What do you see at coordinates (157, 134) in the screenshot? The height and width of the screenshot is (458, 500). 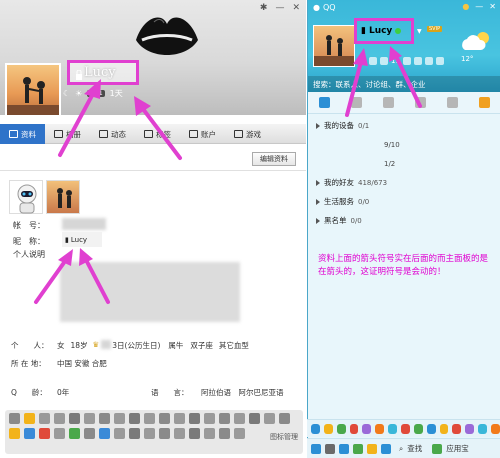 I see `tab-tags: 标签` at bounding box center [157, 134].